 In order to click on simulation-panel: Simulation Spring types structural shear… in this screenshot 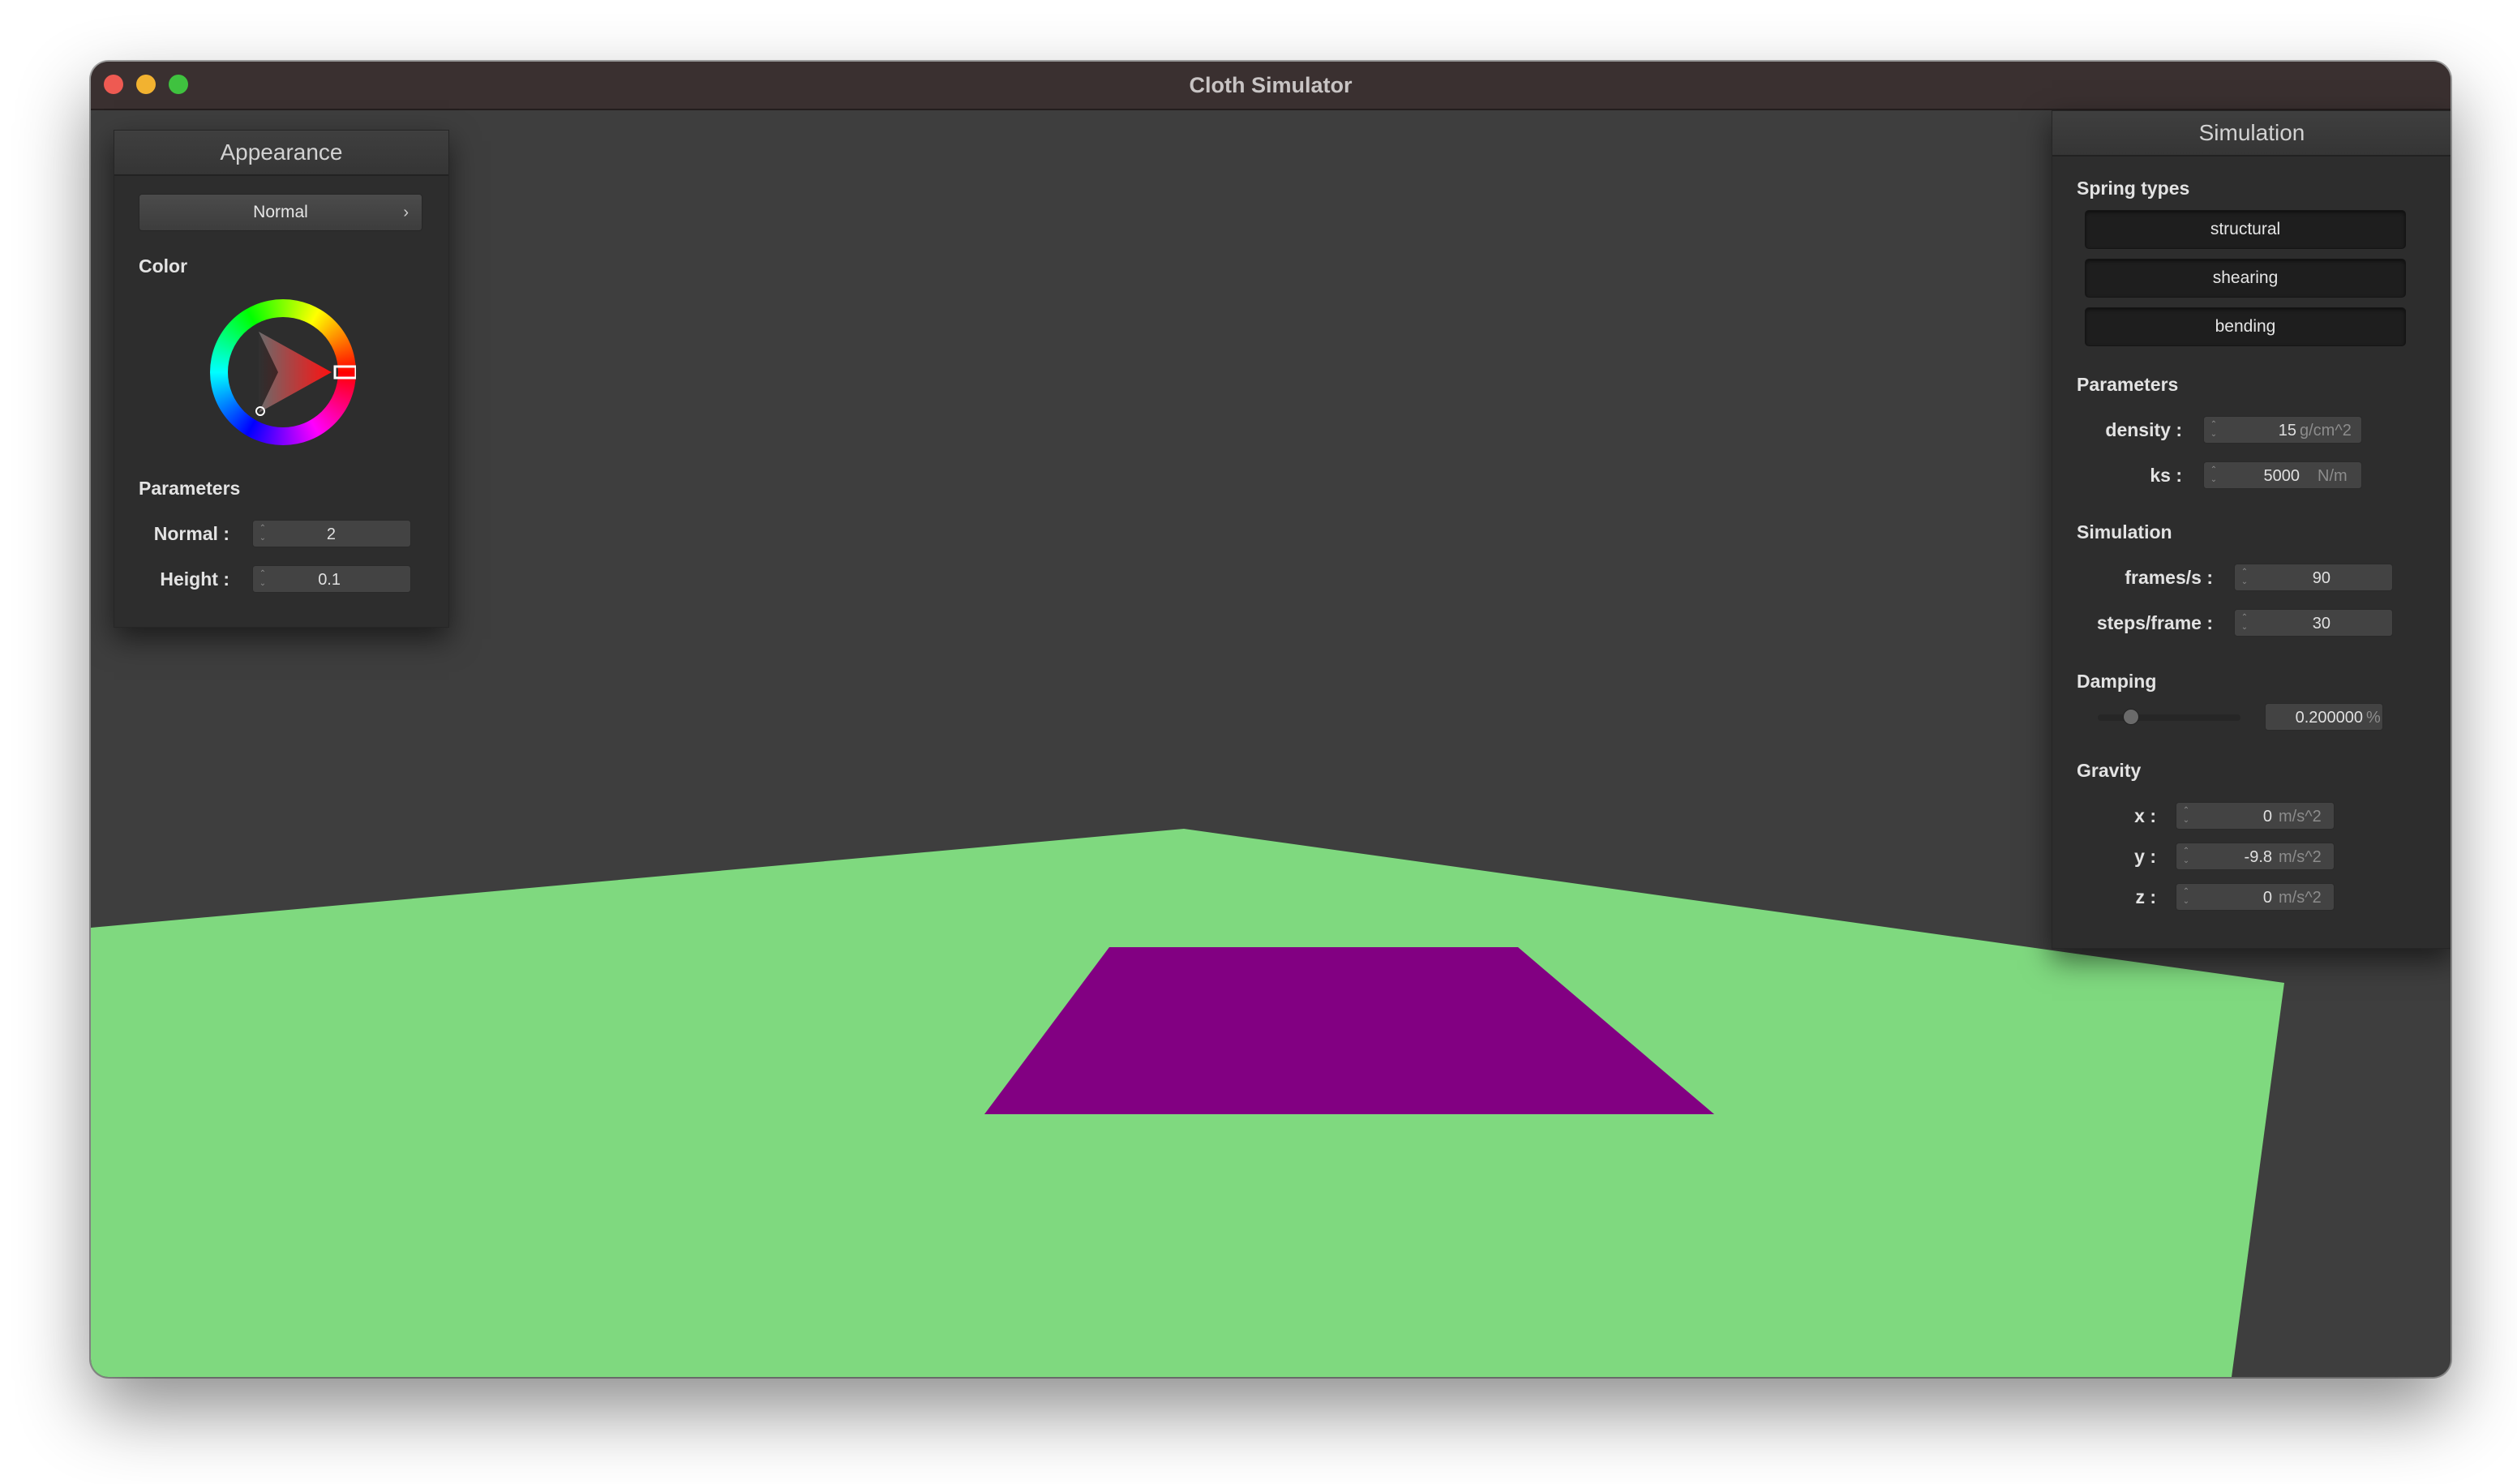, I will do `click(2251, 529)`.